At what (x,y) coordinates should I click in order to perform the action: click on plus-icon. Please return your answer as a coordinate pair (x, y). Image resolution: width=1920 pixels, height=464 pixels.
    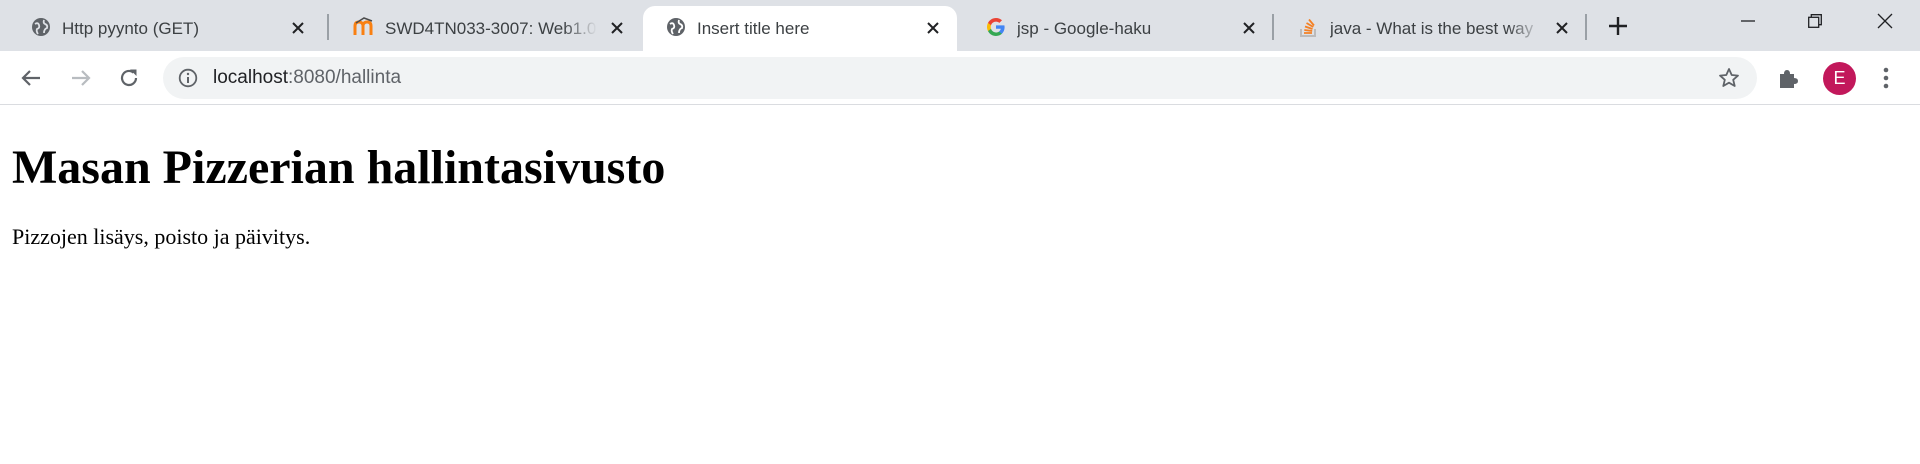
    Looking at the image, I should click on (1618, 26).